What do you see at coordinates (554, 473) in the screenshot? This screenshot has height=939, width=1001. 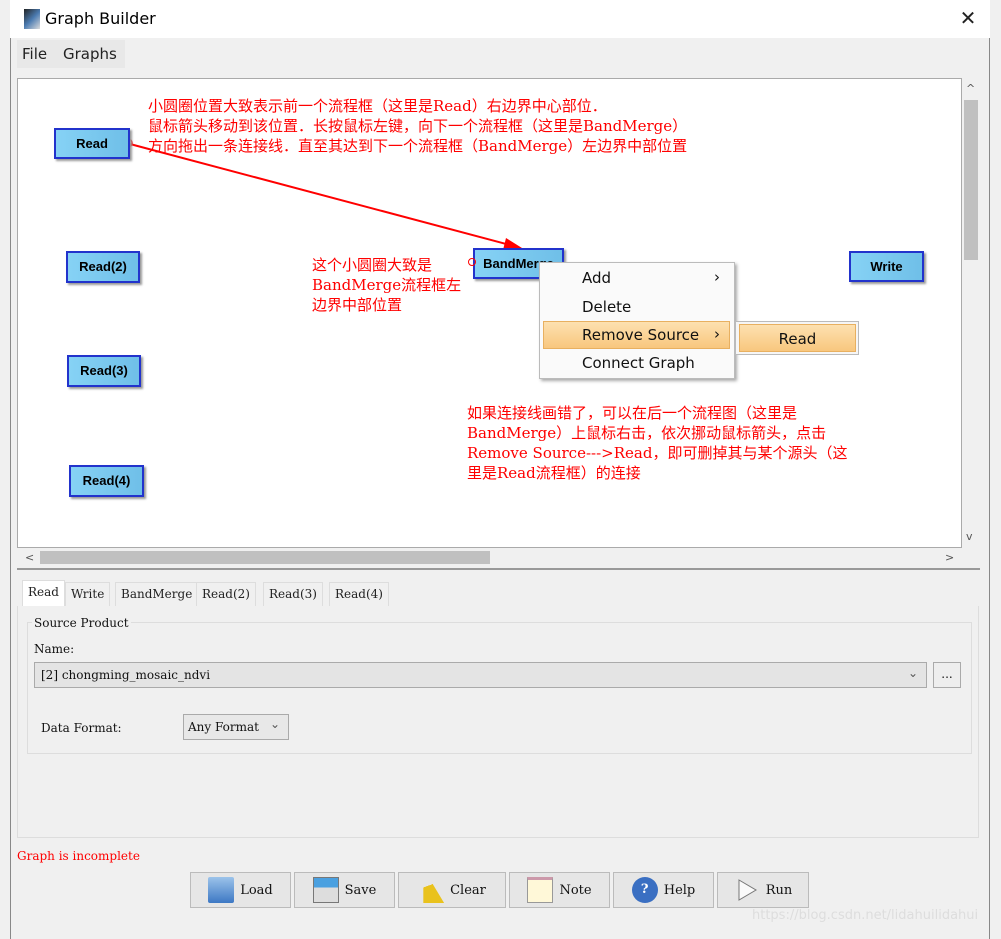 I see `annotation-line: 里是Read流程框）的连接` at bounding box center [554, 473].